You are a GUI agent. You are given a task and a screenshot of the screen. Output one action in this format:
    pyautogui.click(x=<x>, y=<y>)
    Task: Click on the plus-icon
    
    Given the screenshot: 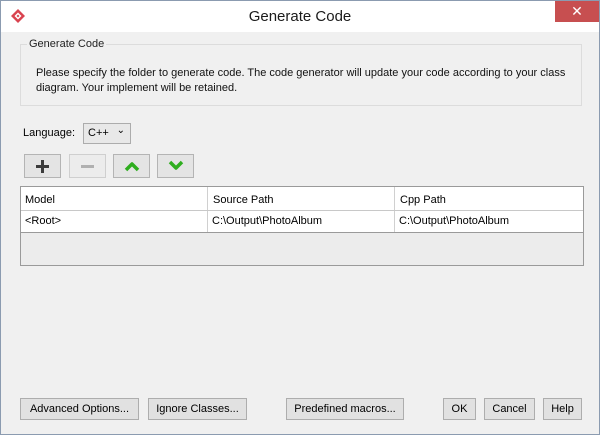 What is the action you would take?
    pyautogui.click(x=42, y=166)
    